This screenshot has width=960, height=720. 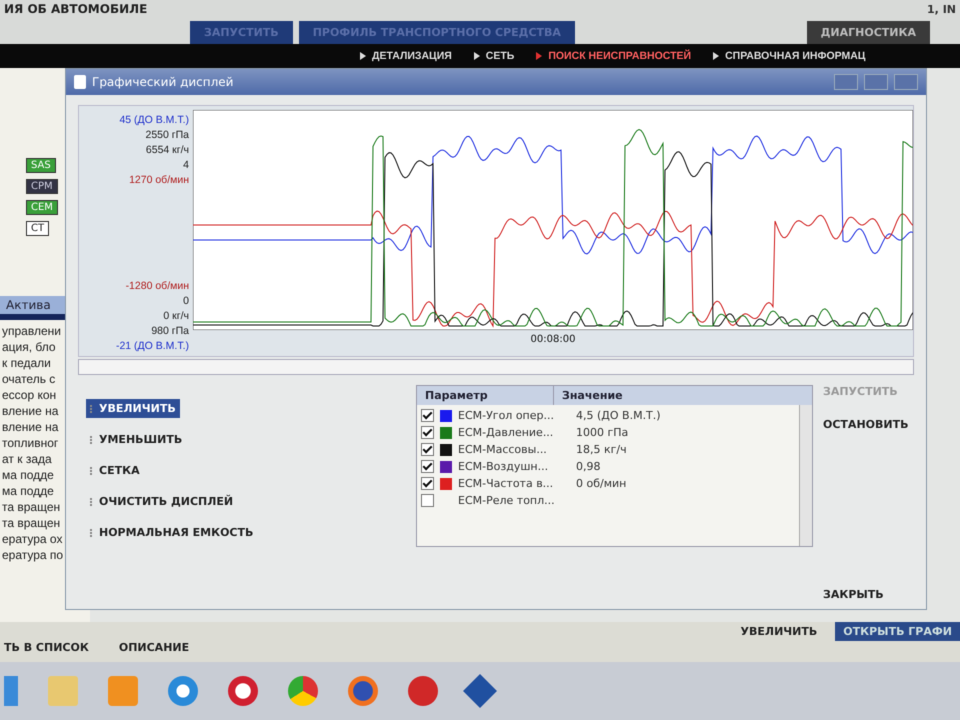 What do you see at coordinates (553, 339) in the screenshot?
I see `time-label: 00:08:00` at bounding box center [553, 339].